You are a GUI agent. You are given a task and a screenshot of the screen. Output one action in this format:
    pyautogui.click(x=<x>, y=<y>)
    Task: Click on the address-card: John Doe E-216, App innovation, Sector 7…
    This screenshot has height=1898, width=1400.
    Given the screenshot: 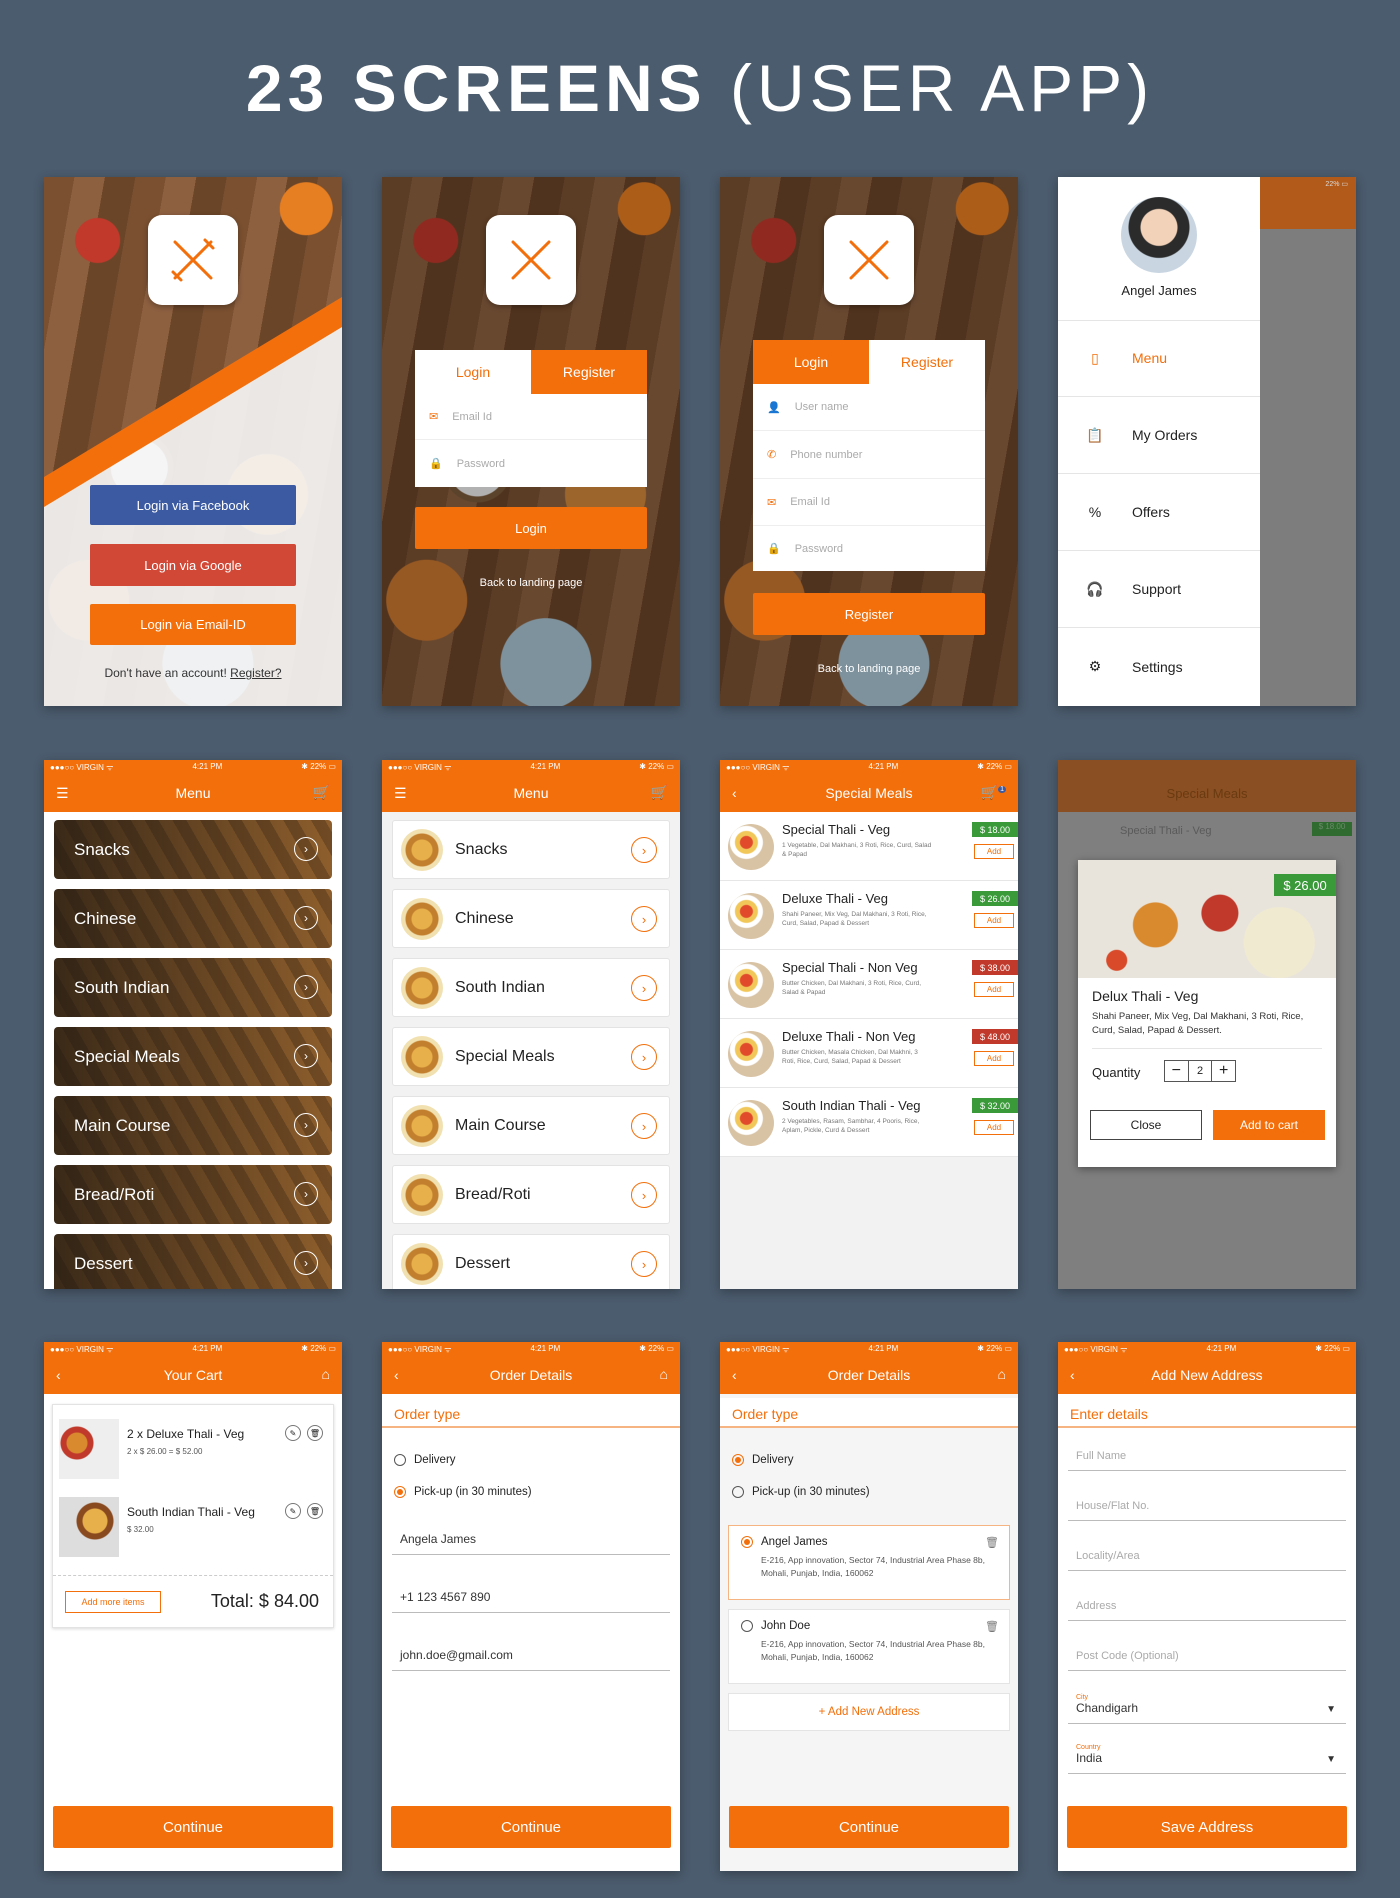 What is the action you would take?
    pyautogui.click(x=869, y=1646)
    